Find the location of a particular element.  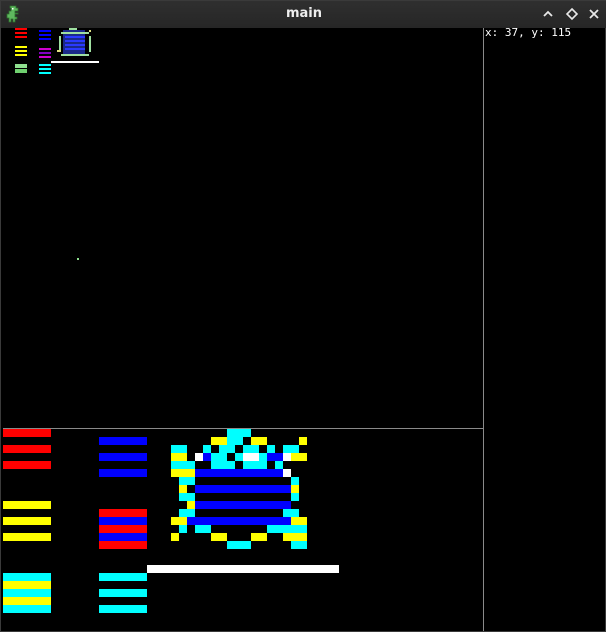

minimize-button is located at coordinates (548, 14).